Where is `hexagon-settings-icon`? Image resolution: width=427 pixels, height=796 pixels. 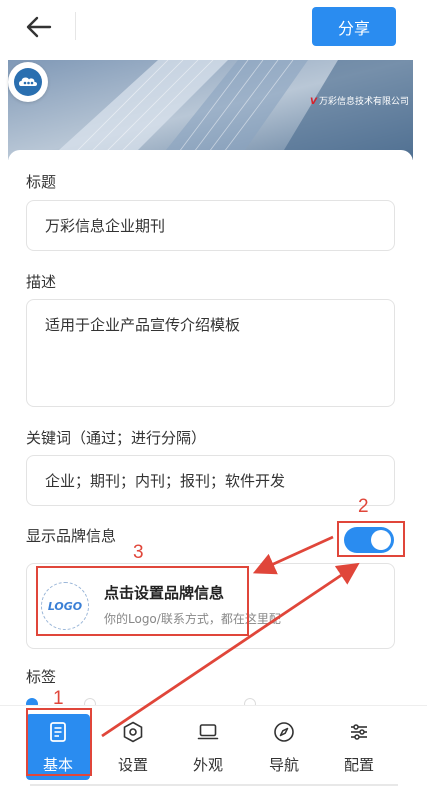 hexagon-settings-icon is located at coordinates (133, 732).